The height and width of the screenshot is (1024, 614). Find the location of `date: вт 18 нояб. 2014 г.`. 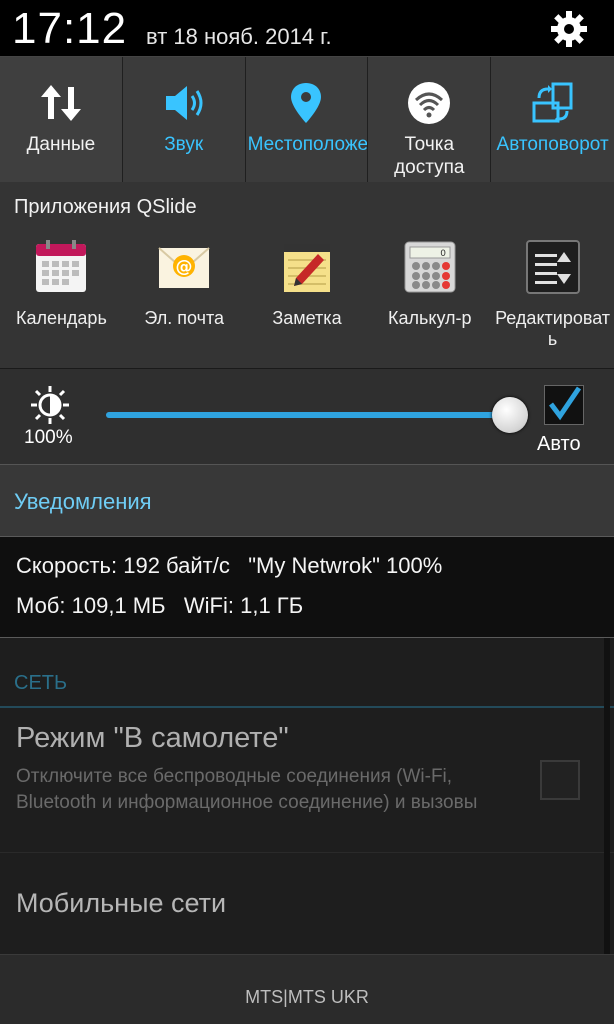

date: вт 18 нояб. 2014 г. is located at coordinates (239, 36).